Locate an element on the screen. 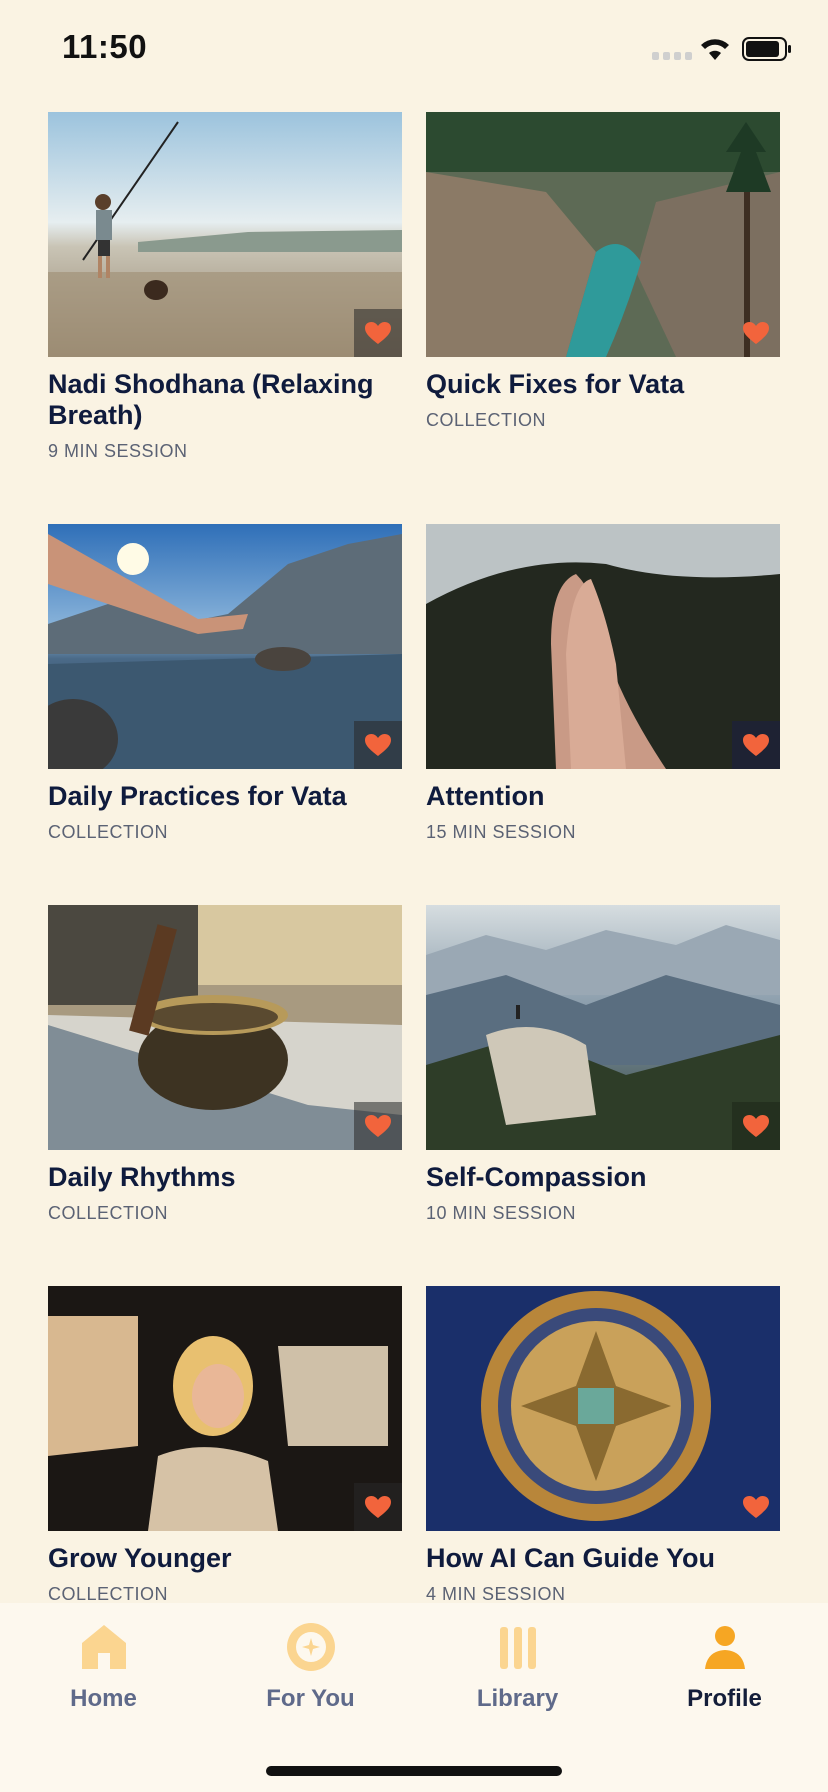 The height and width of the screenshot is (1792, 828). tab-label: For You is located at coordinates (310, 1698).